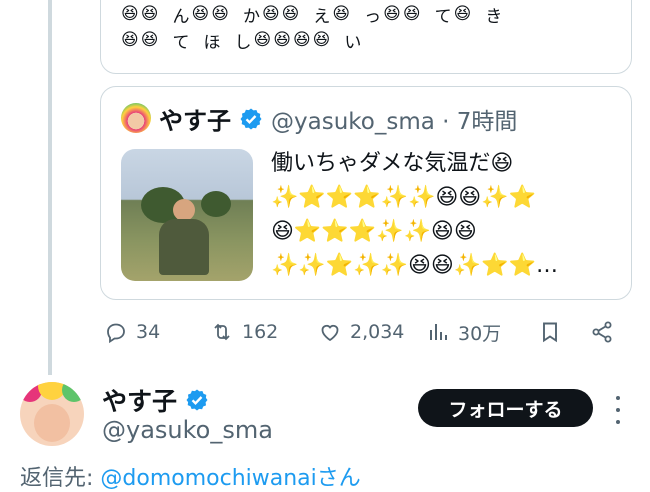  Describe the element at coordinates (184, 210) in the screenshot. I see `photo-person-head` at that location.